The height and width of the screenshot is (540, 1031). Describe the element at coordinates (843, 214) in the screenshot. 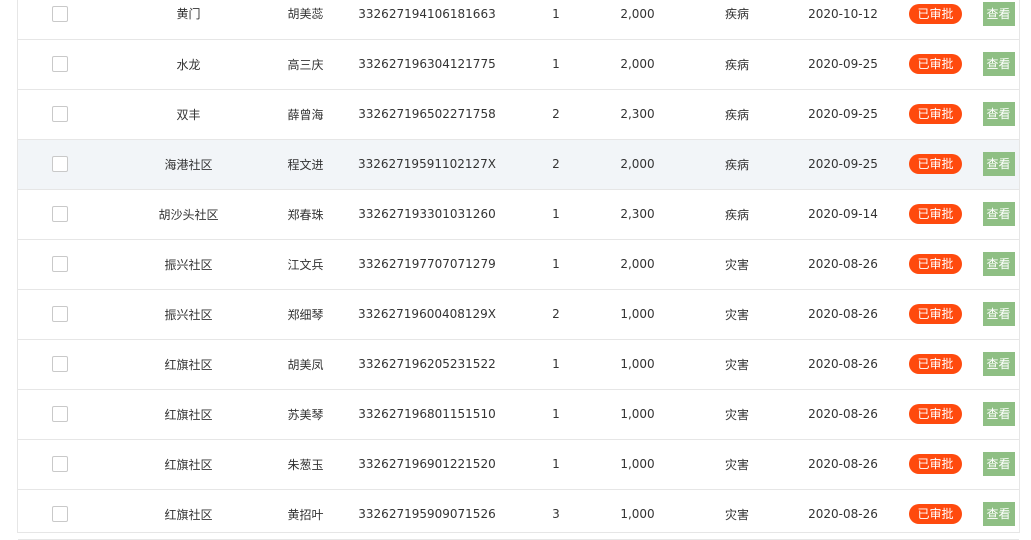

I see `date-cell: 2020-09-14` at that location.